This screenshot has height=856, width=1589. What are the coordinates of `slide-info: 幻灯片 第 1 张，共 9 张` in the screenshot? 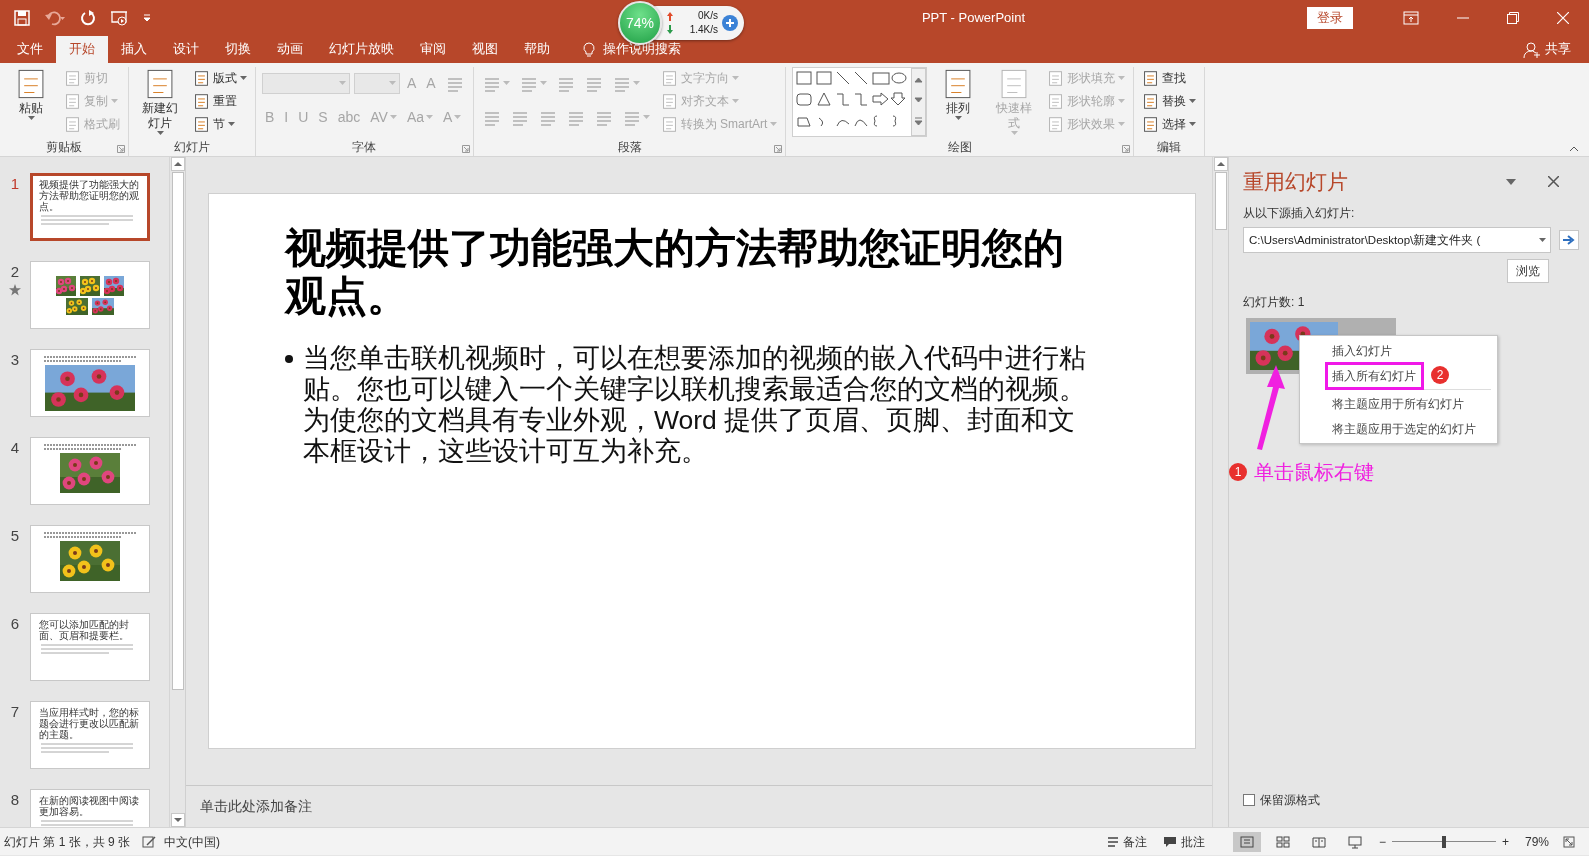 It's located at (67, 842).